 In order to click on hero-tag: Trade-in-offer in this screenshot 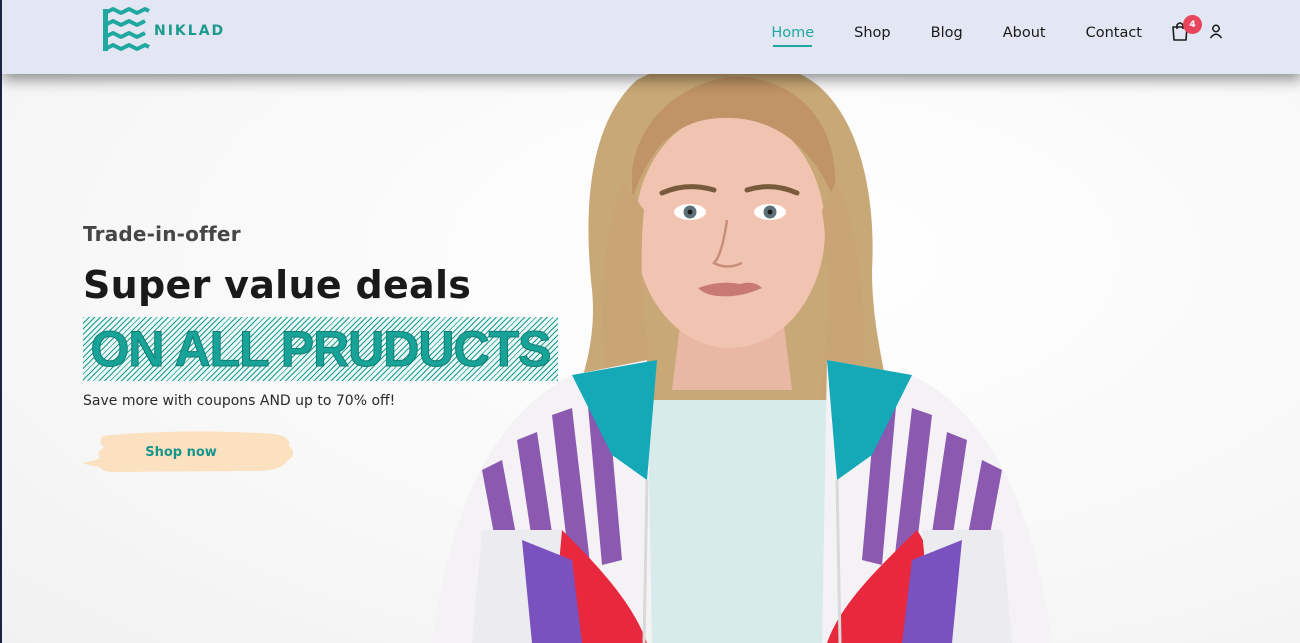, I will do `click(162, 234)`.